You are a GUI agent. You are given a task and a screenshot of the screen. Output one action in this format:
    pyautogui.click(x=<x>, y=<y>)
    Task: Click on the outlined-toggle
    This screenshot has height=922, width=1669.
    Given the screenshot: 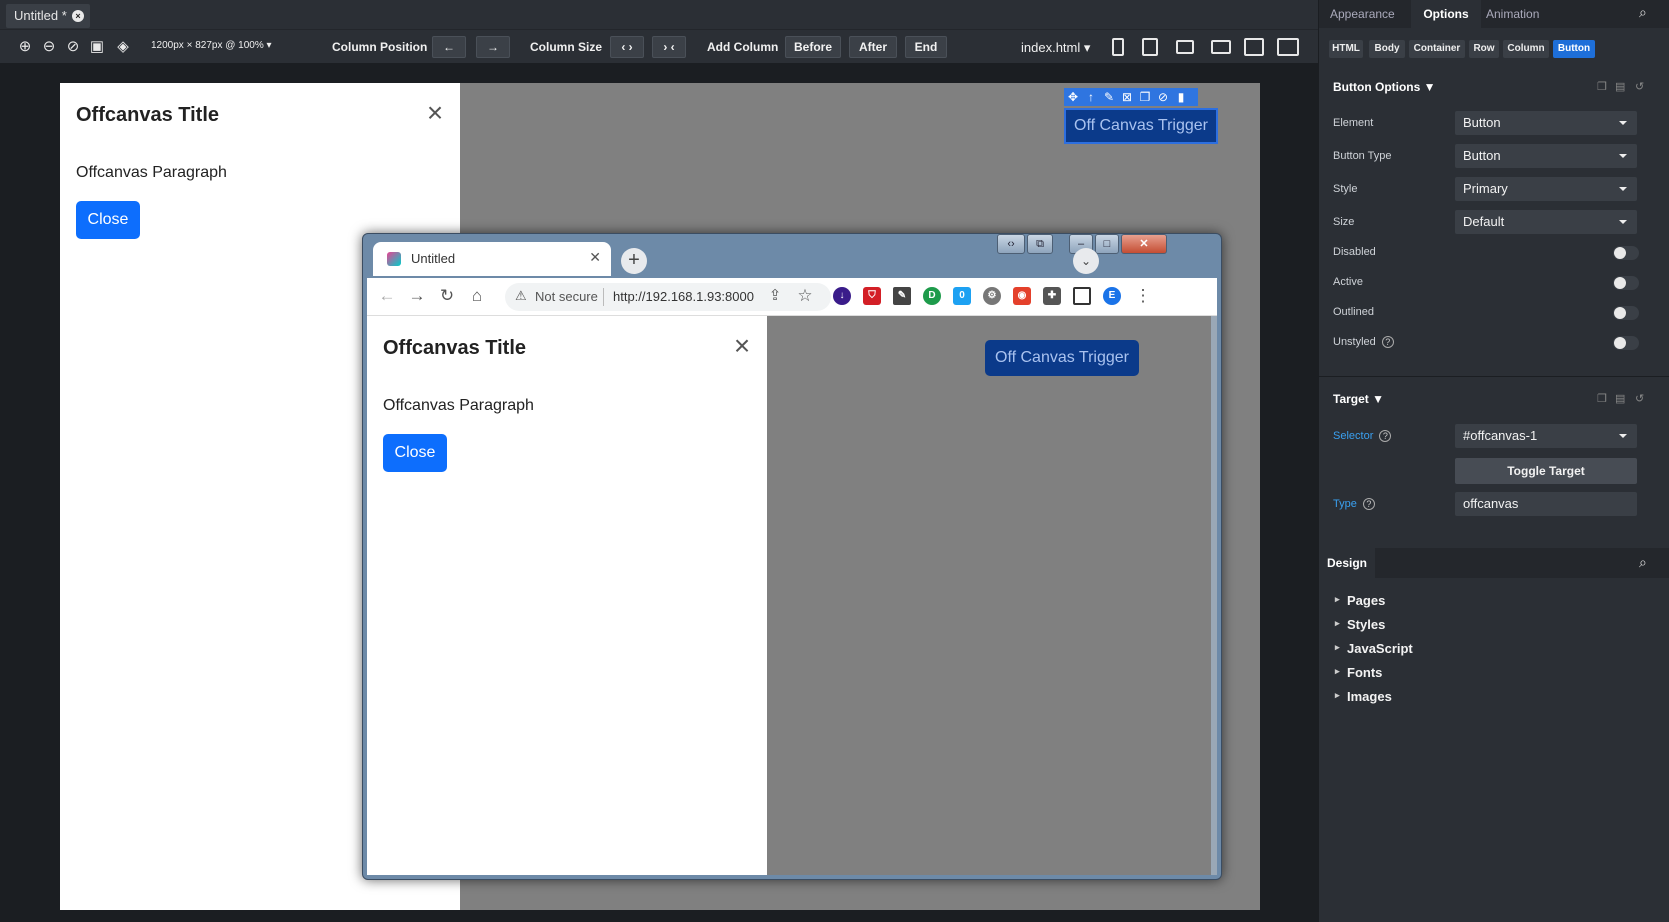 What is the action you would take?
    pyautogui.click(x=1626, y=313)
    